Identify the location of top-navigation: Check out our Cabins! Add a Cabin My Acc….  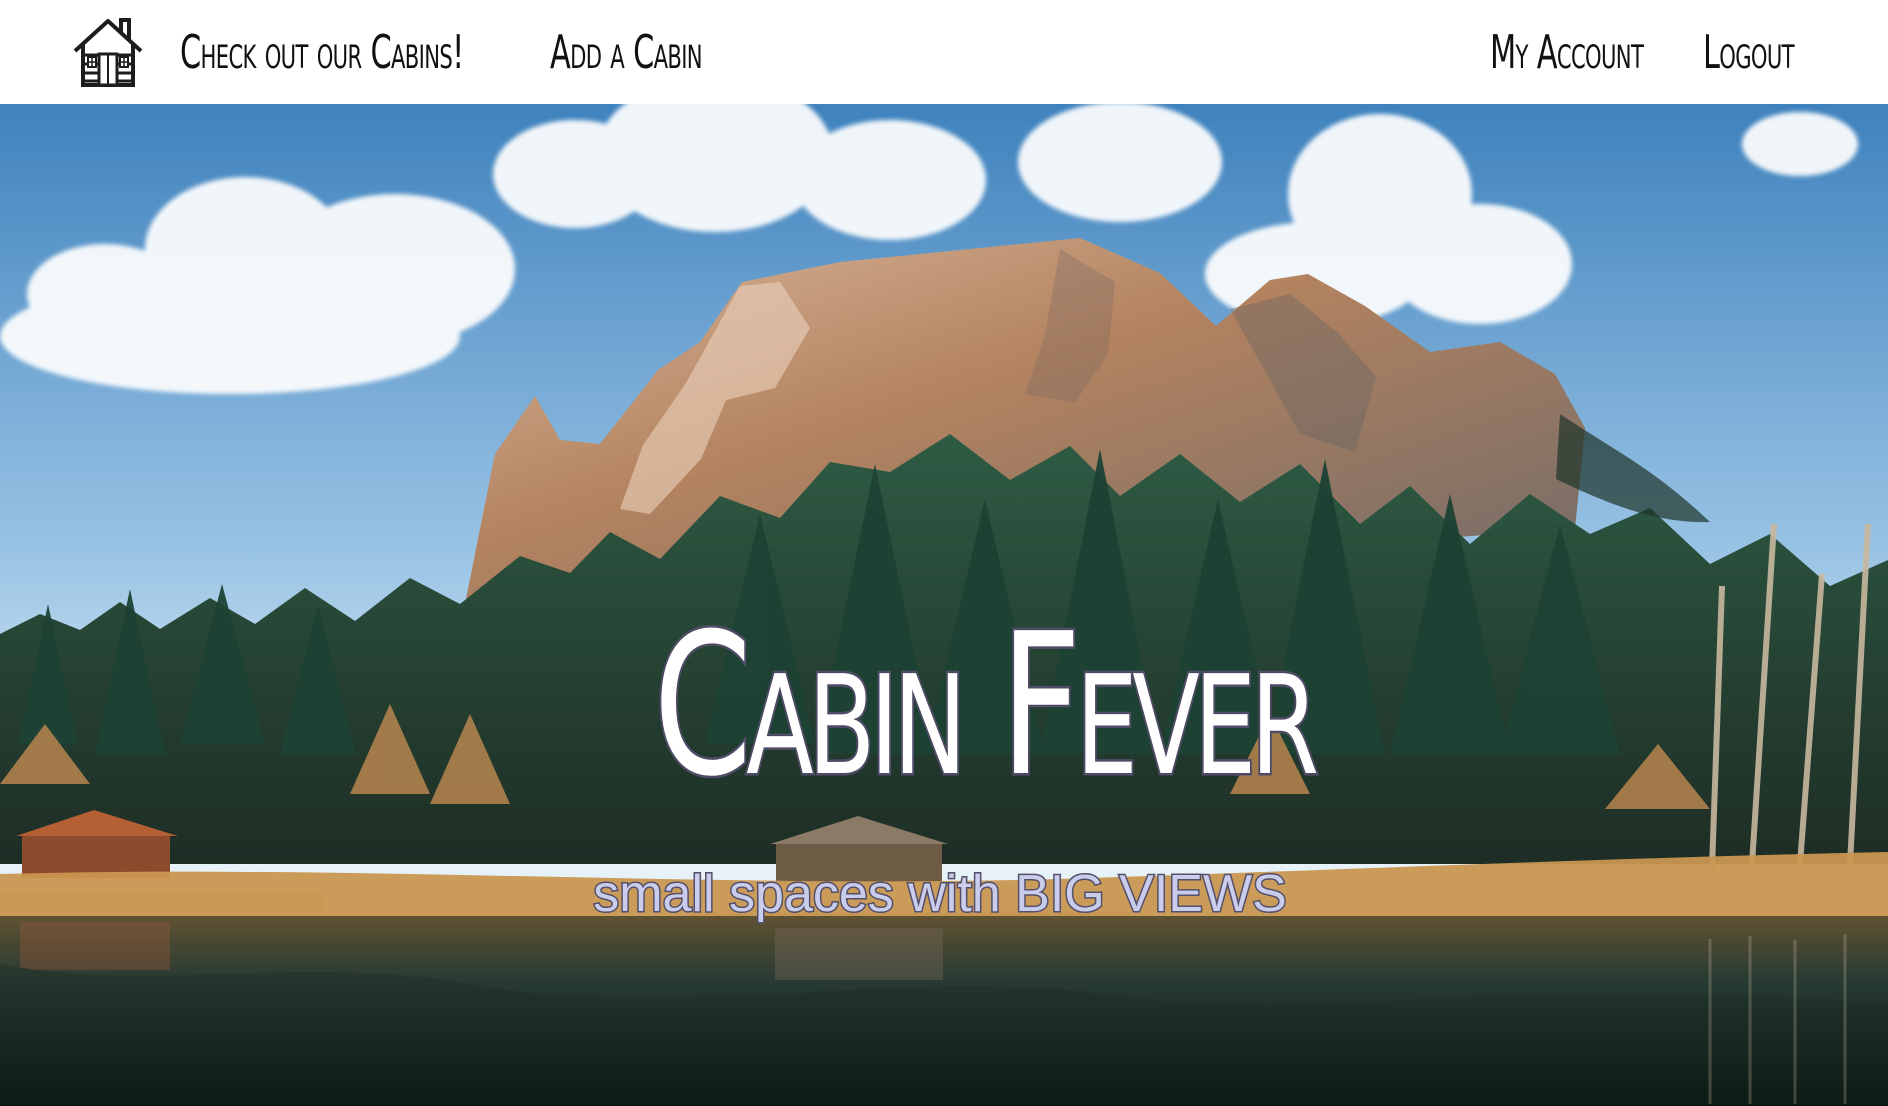
(944, 52).